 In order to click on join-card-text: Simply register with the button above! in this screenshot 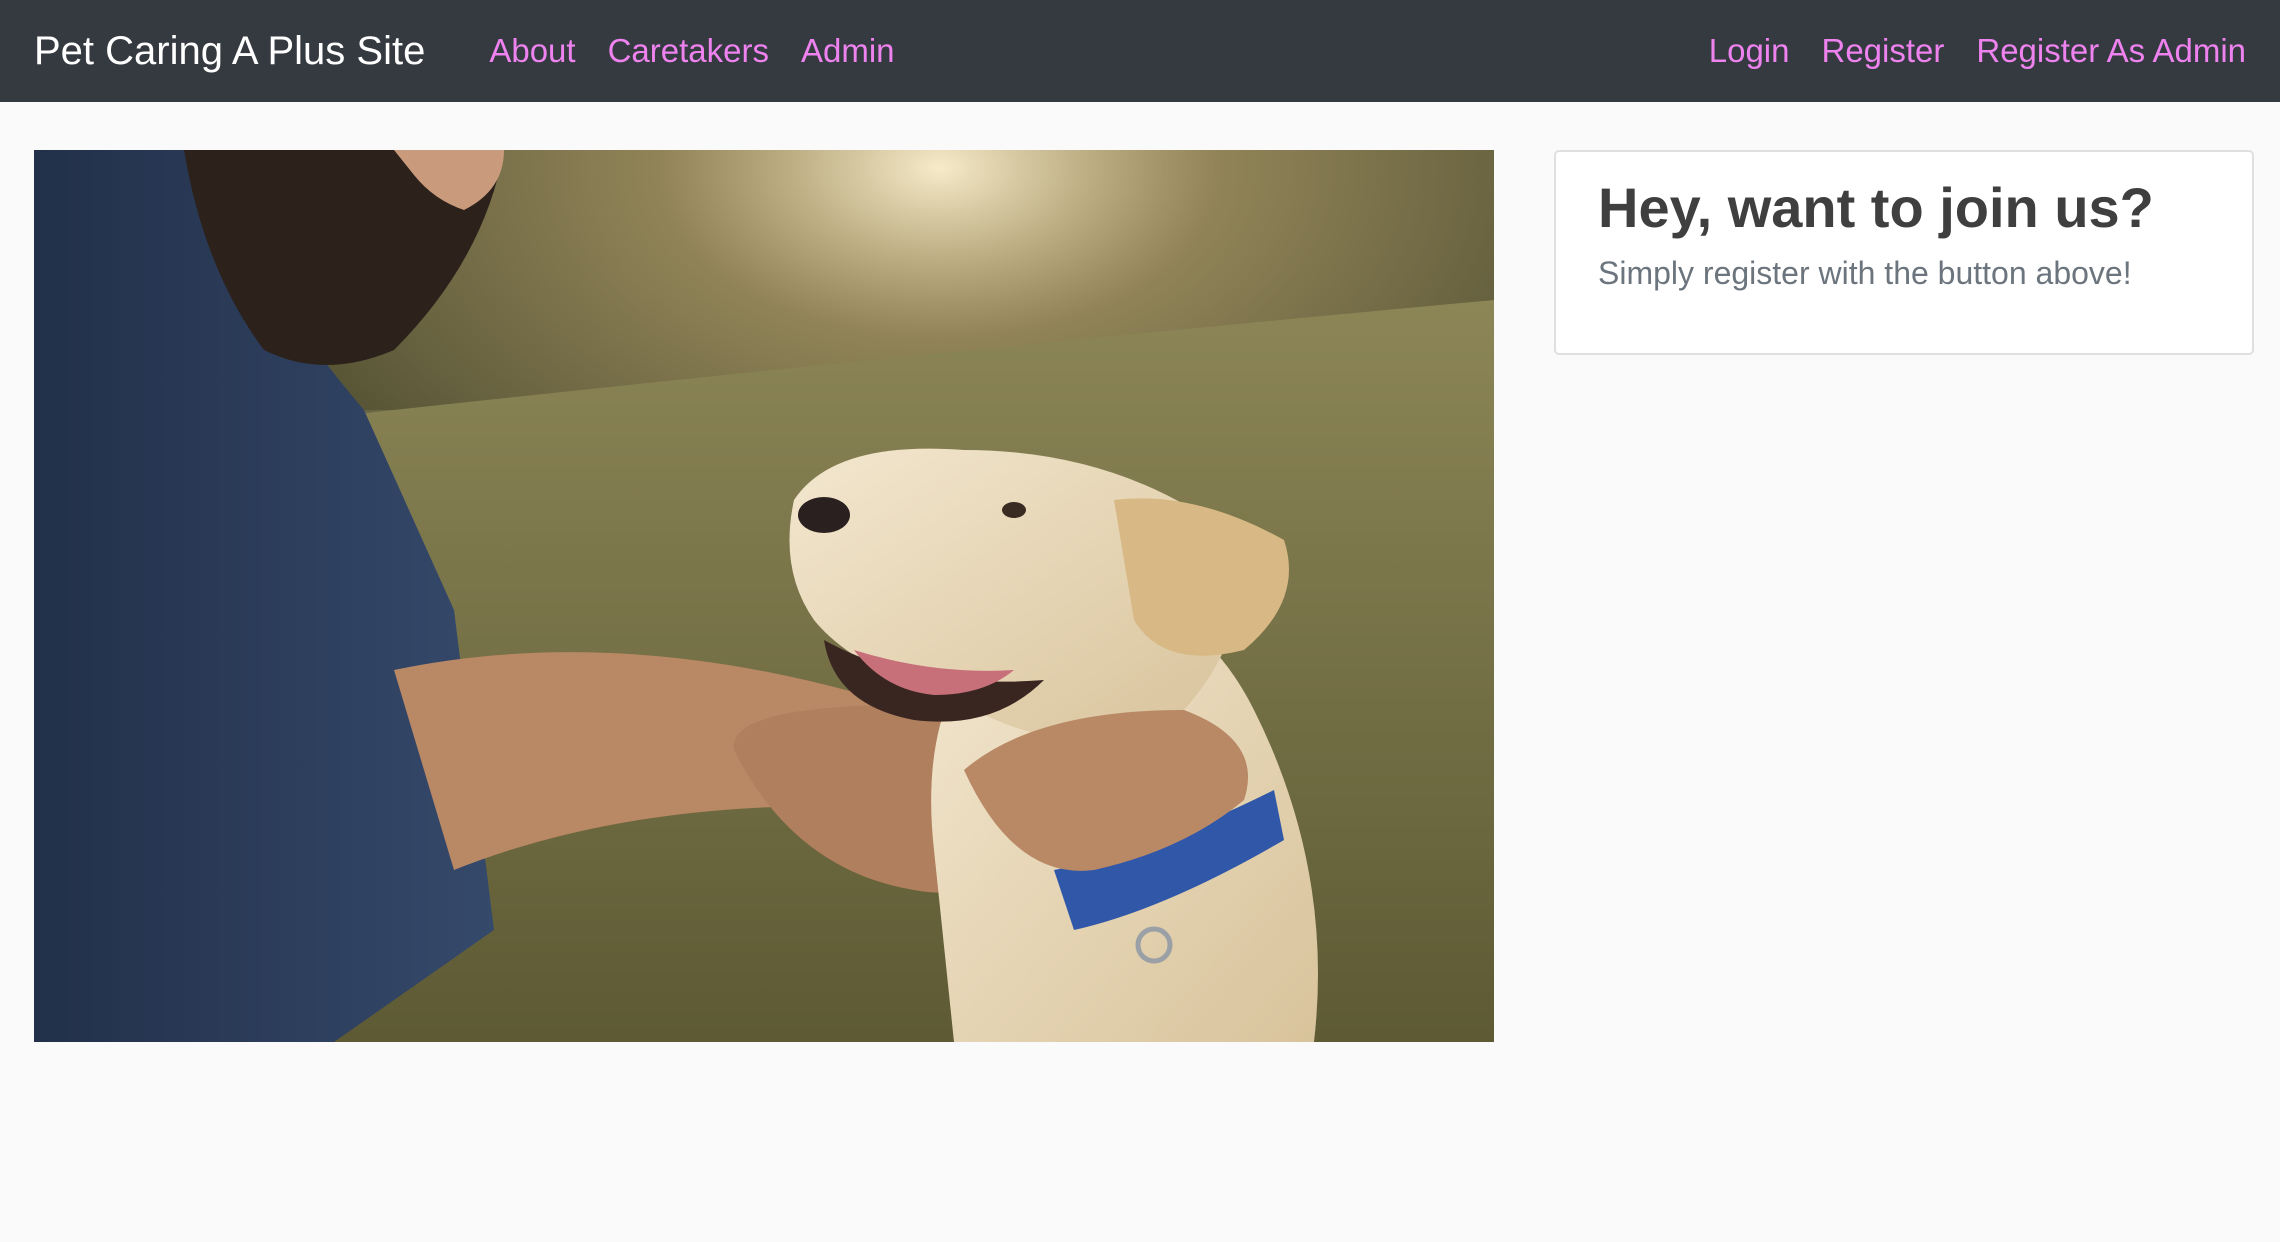, I will do `click(1865, 273)`.